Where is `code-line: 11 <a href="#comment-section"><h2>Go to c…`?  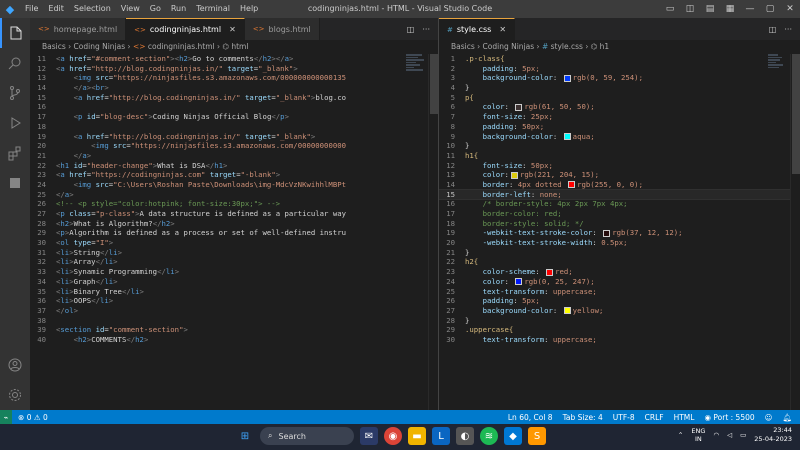
code-line: 11 <a href="#comment-section"><h2>Go to c… is located at coordinates (234, 59).